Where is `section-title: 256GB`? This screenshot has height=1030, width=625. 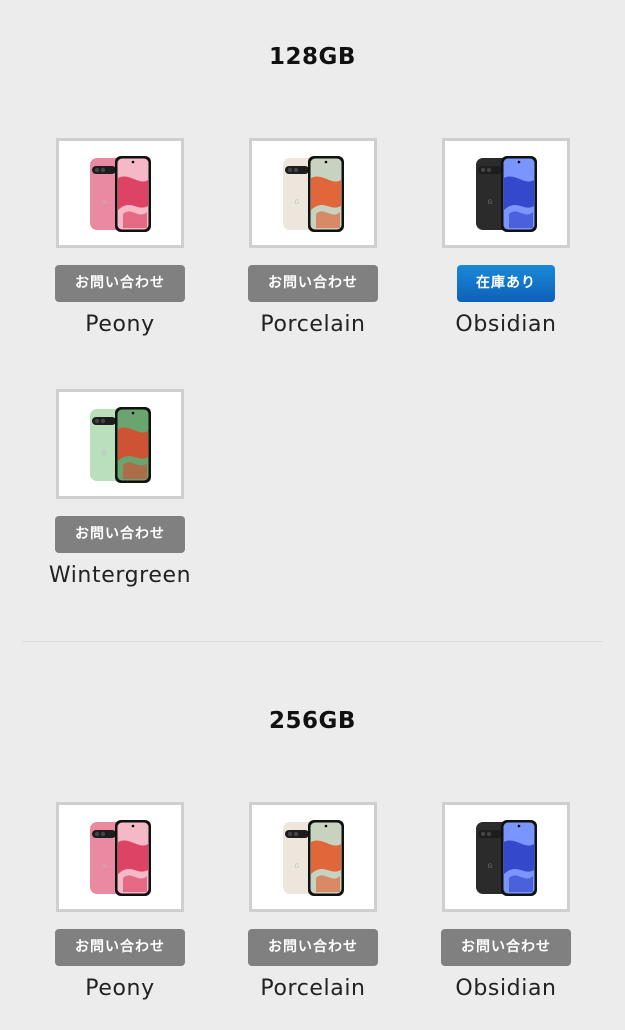 section-title: 256GB is located at coordinates (312, 721).